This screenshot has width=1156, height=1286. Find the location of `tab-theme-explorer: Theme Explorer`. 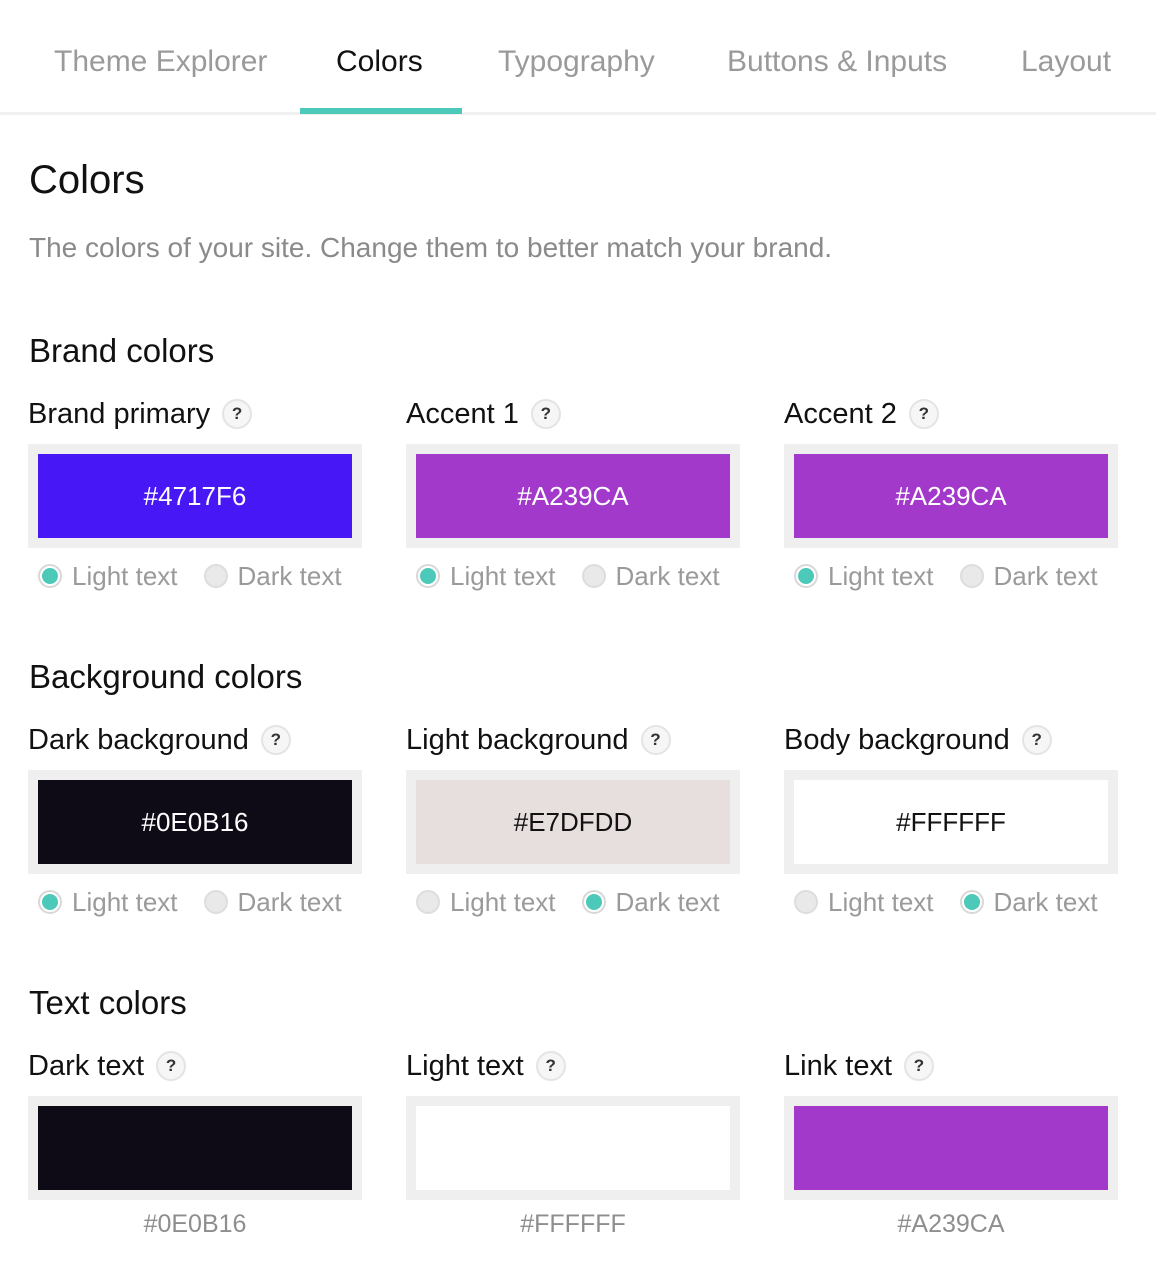

tab-theme-explorer: Theme Explorer is located at coordinates (160, 62).